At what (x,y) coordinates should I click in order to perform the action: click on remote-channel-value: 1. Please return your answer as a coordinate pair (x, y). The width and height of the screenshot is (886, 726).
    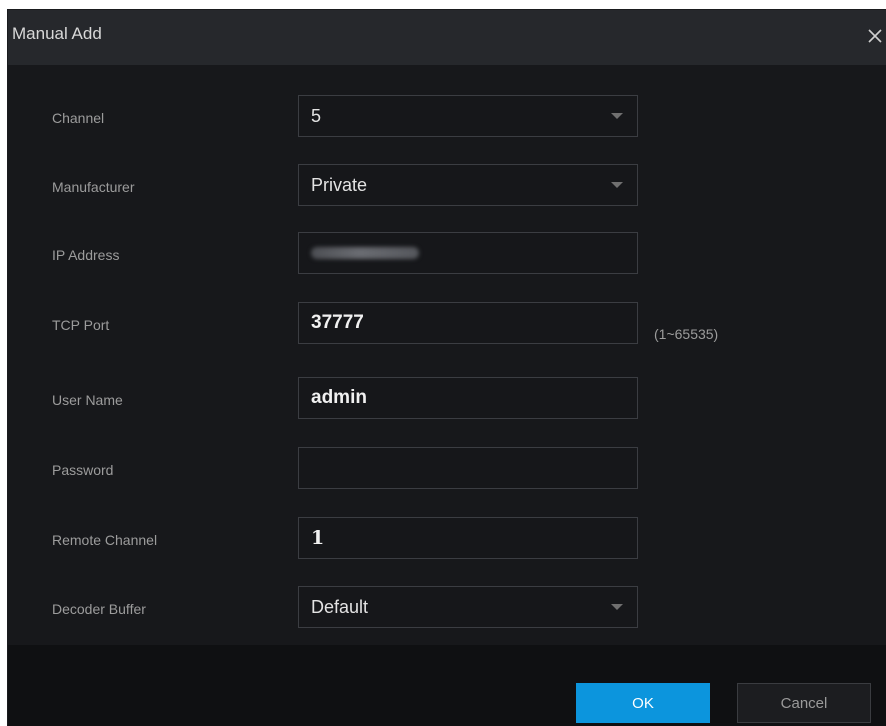
    Looking at the image, I should click on (318, 538).